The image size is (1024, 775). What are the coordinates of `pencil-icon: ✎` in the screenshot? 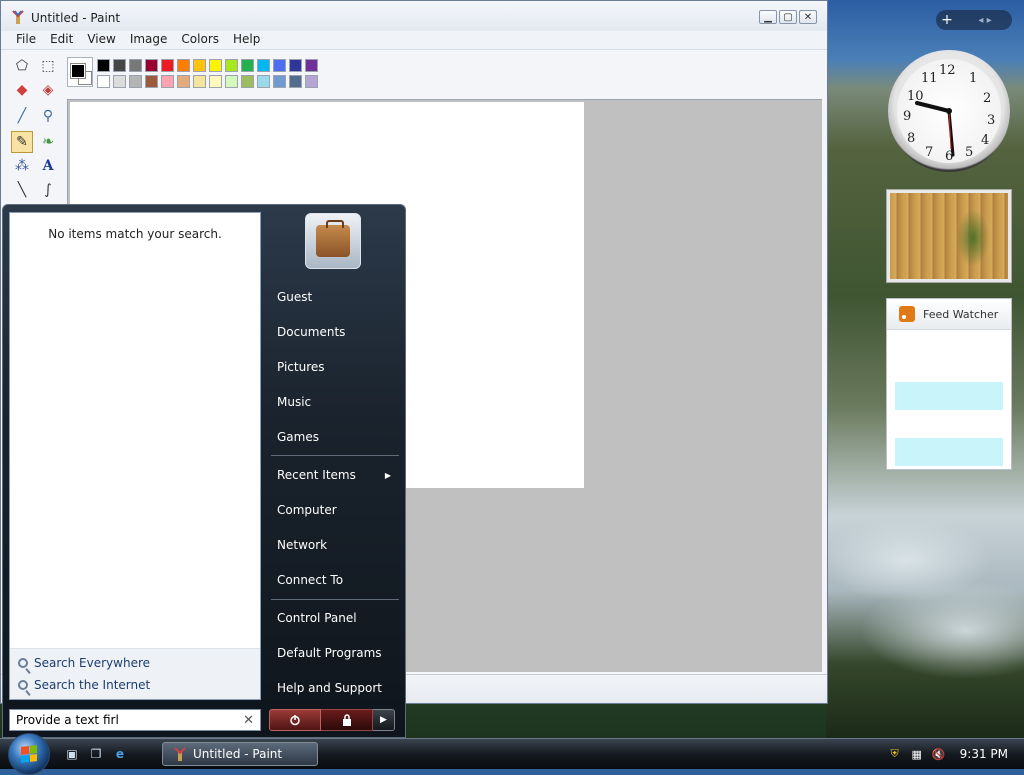 It's located at (22, 142).